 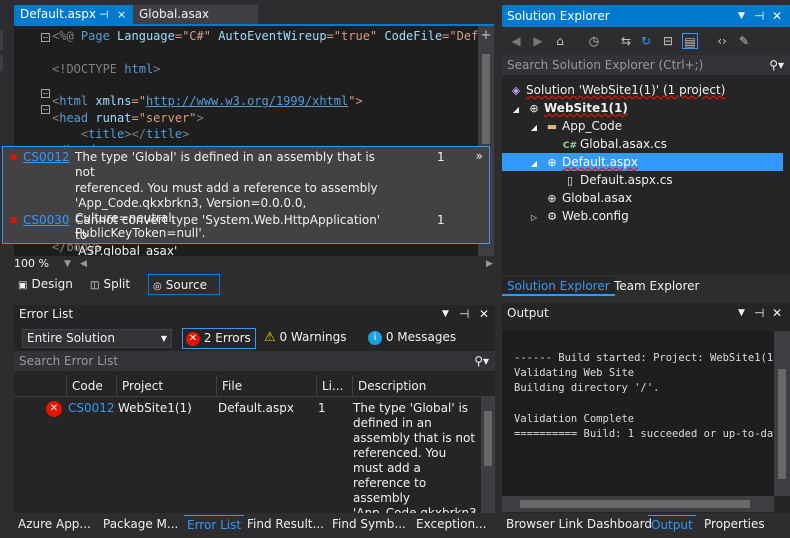 What do you see at coordinates (672, 524) in the screenshot?
I see `tab-output: Output` at bounding box center [672, 524].